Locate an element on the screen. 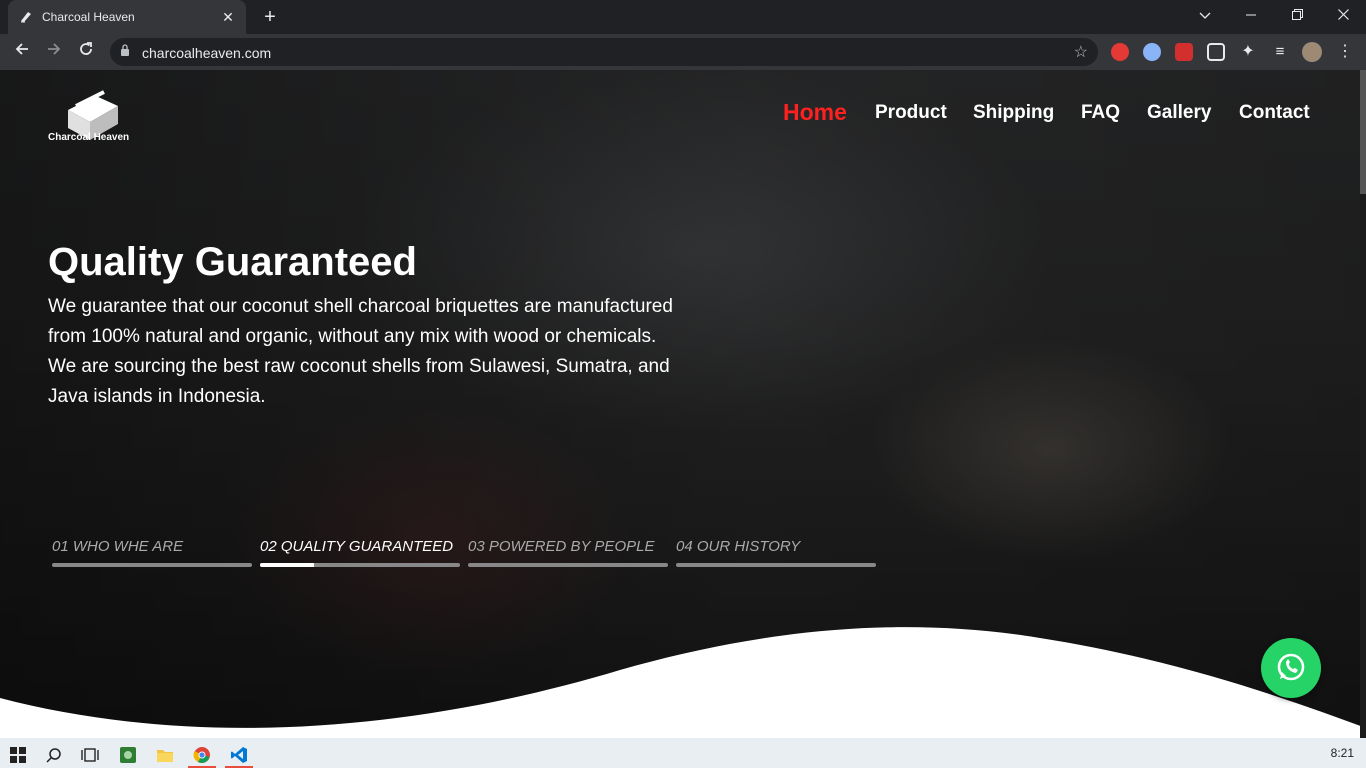  search-icon is located at coordinates (54, 754).